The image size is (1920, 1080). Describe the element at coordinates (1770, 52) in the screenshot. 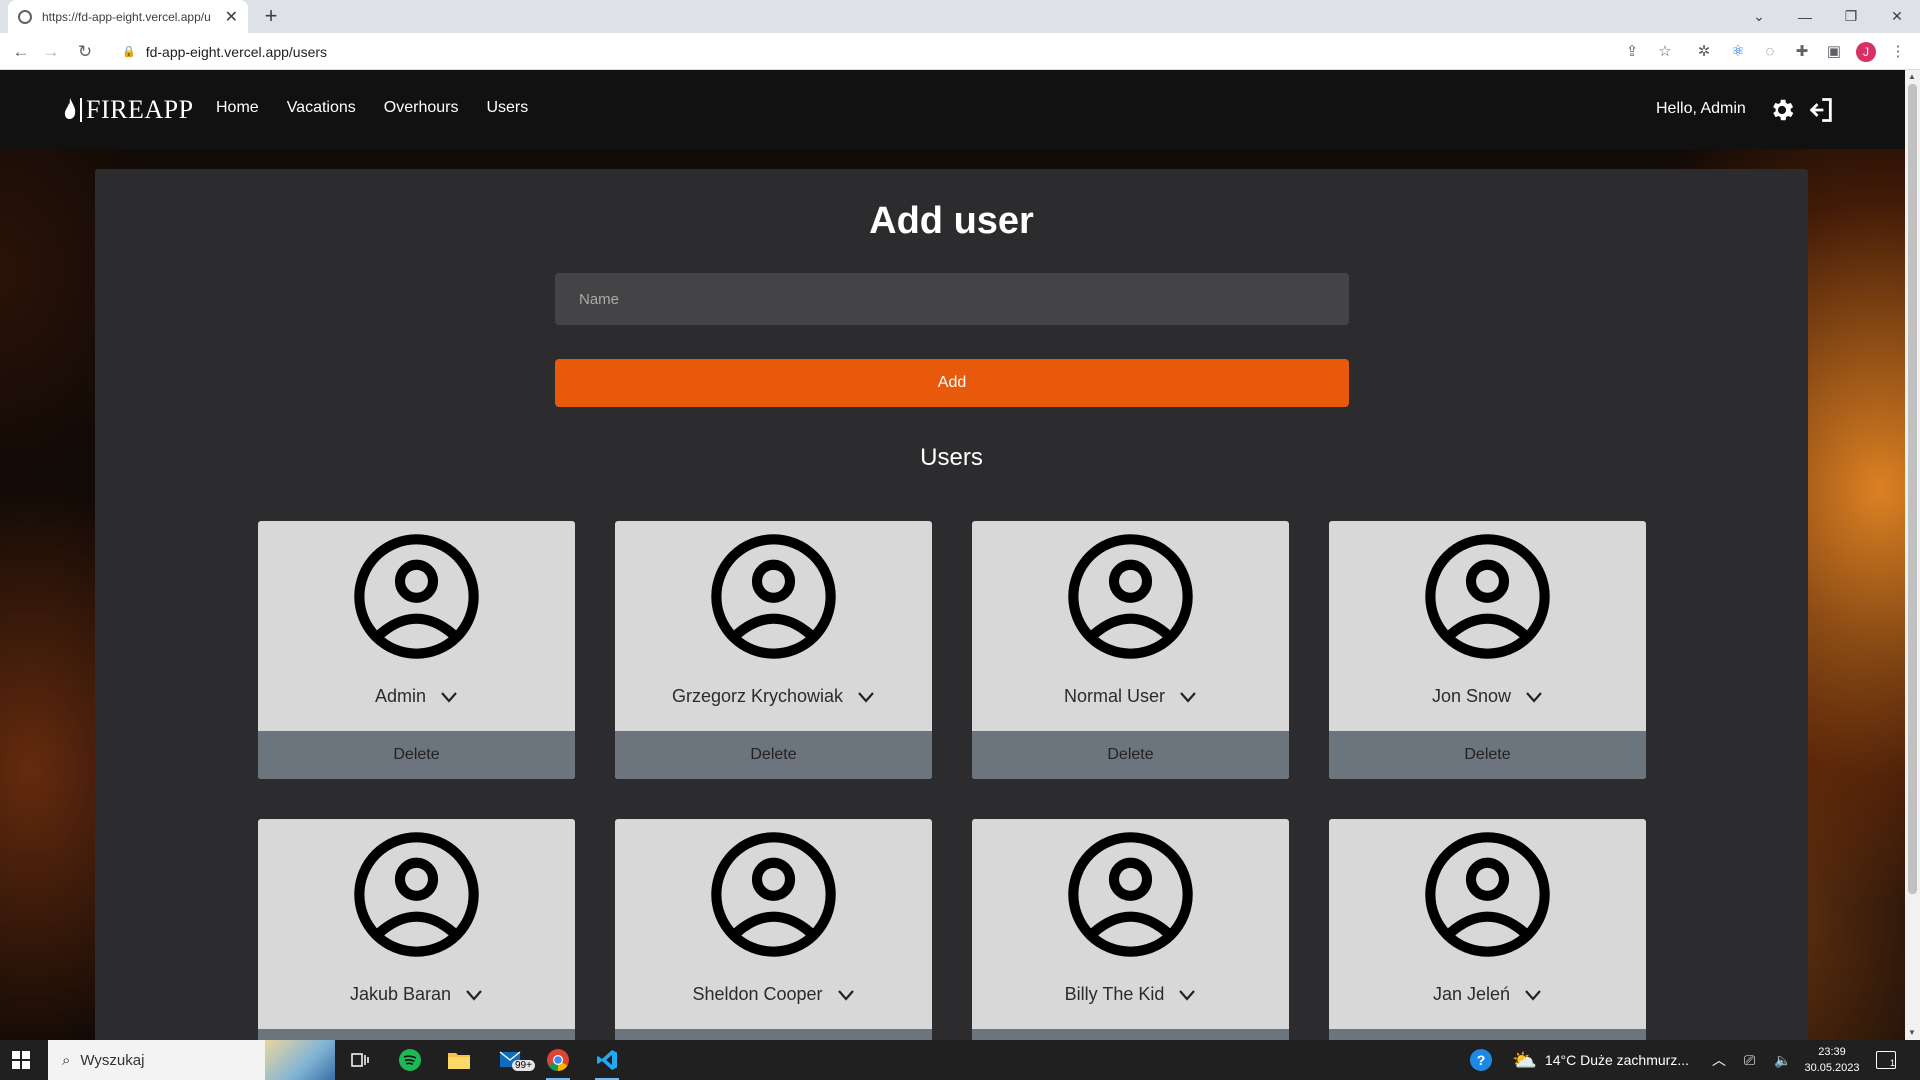

I see `extension-circle-icon: ◌` at that location.